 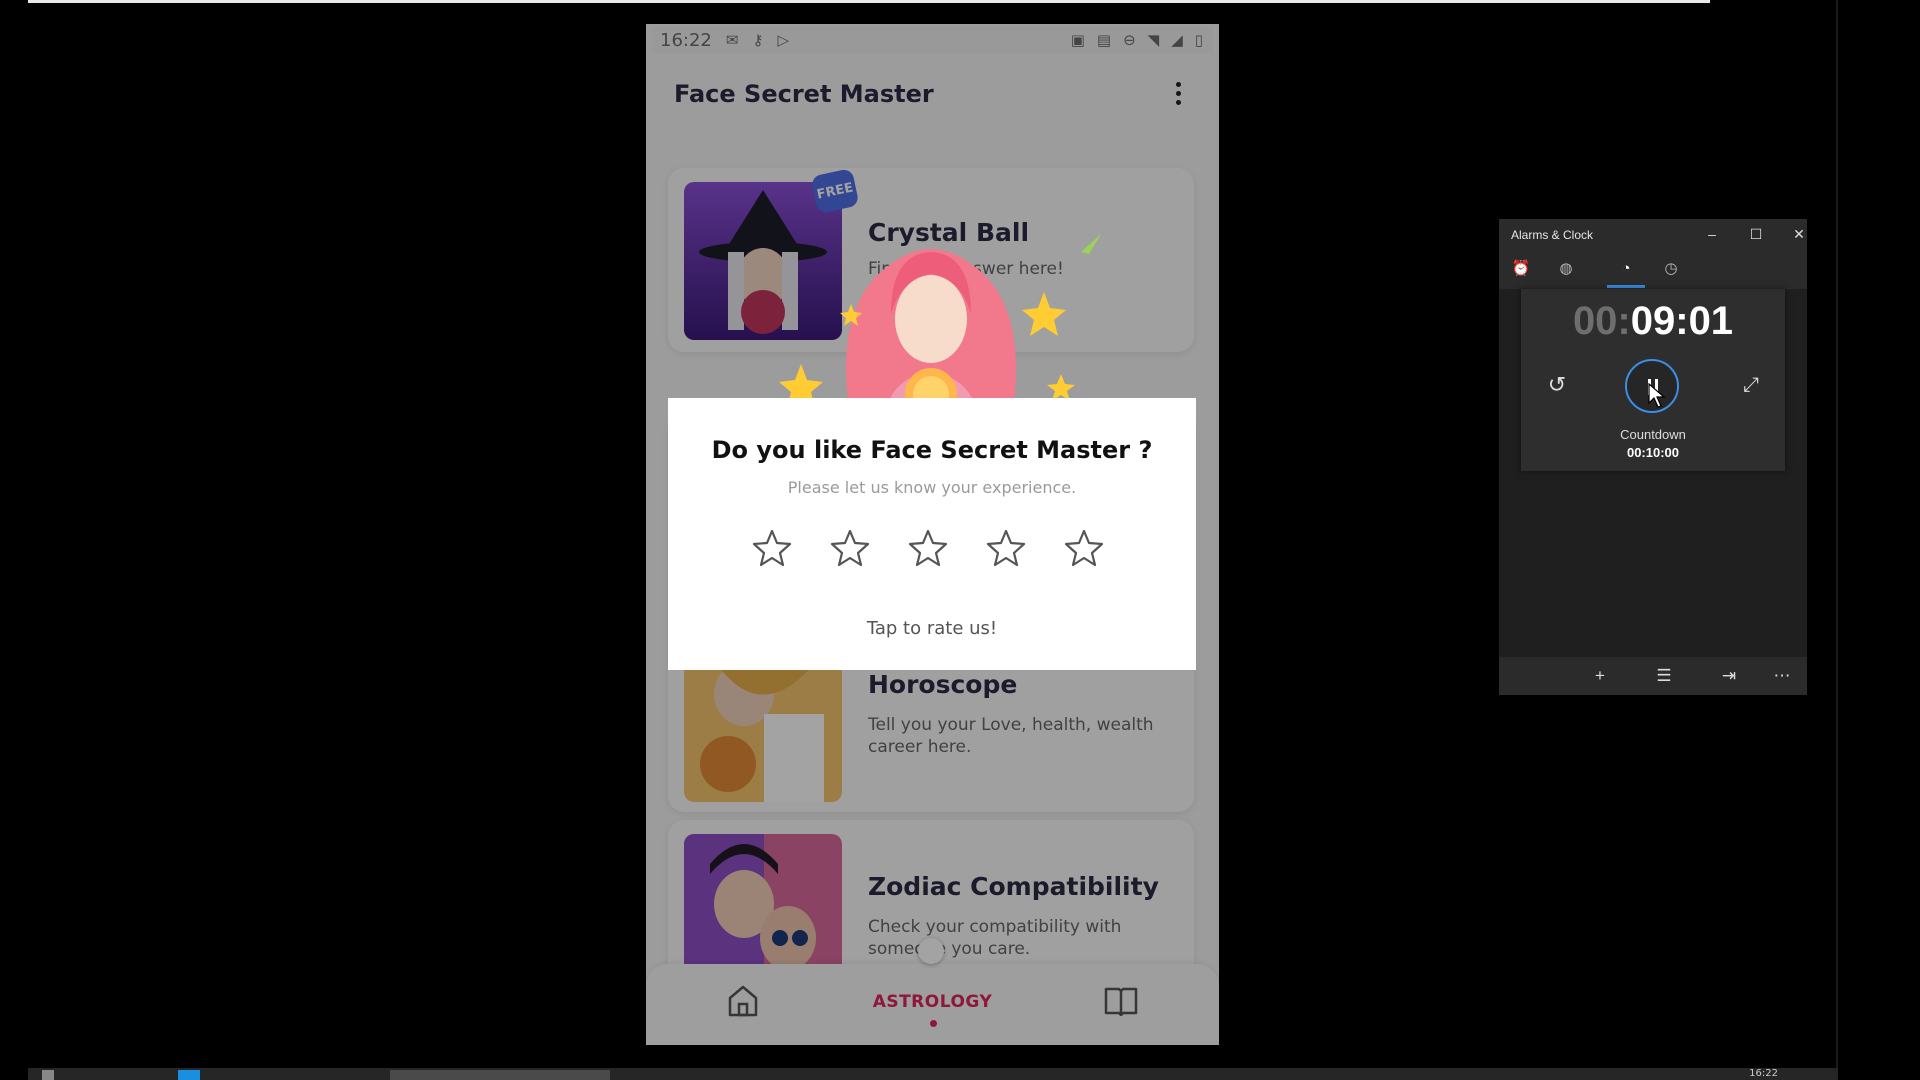 What do you see at coordinates (932, 450) in the screenshot?
I see `rate-dialog-title: Do you like Face Secret Master ?` at bounding box center [932, 450].